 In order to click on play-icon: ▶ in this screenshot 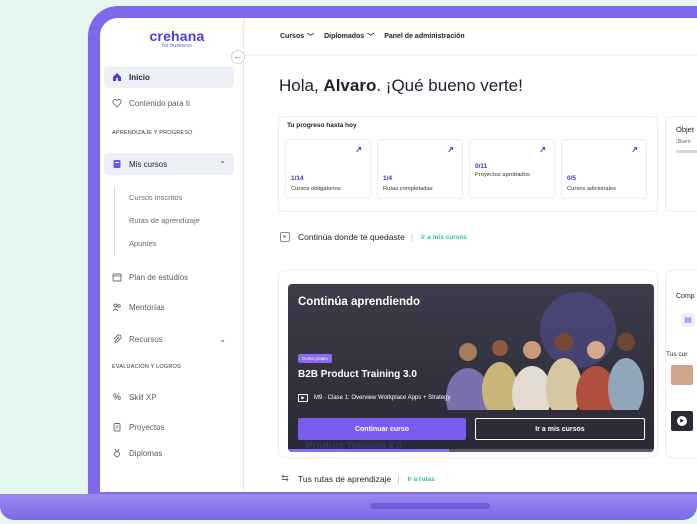, I will do `click(682, 421)`.